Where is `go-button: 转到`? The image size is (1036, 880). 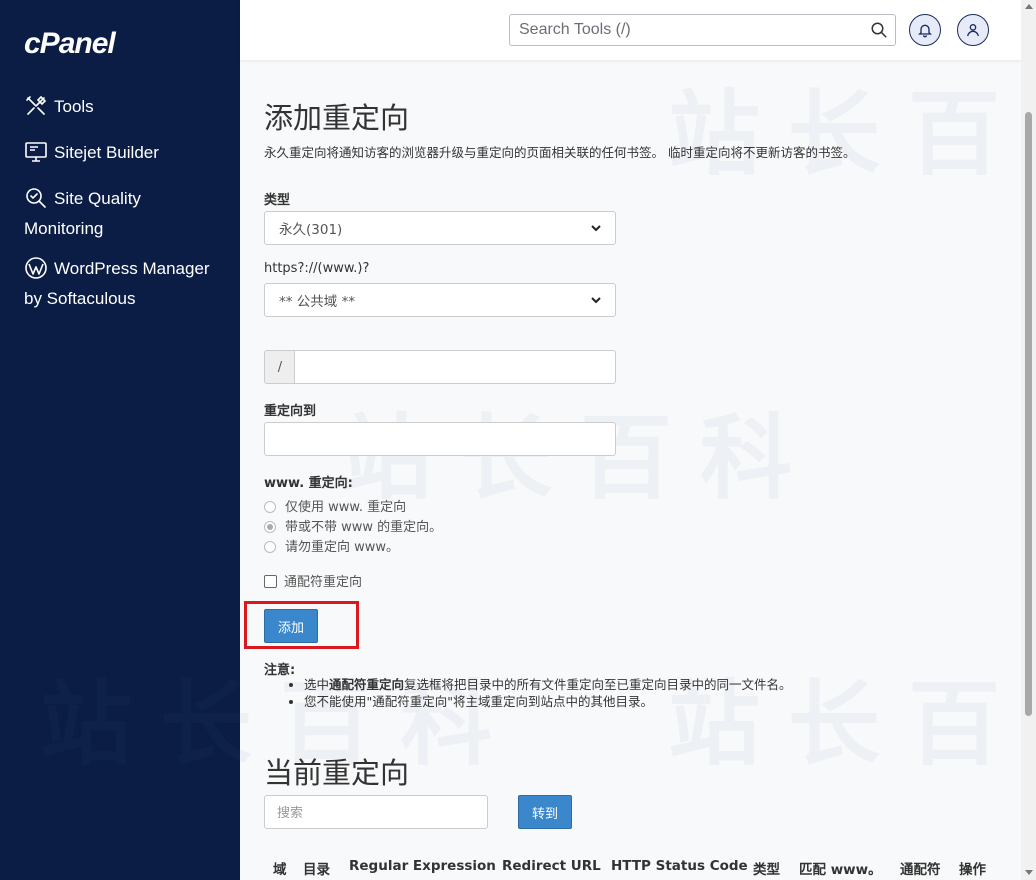
go-button: 转到 is located at coordinates (545, 812).